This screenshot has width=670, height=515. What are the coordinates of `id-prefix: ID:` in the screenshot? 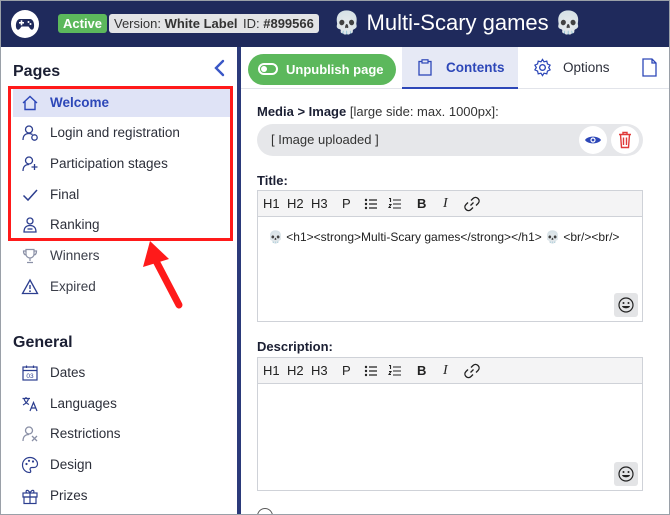 It's located at (253, 23).